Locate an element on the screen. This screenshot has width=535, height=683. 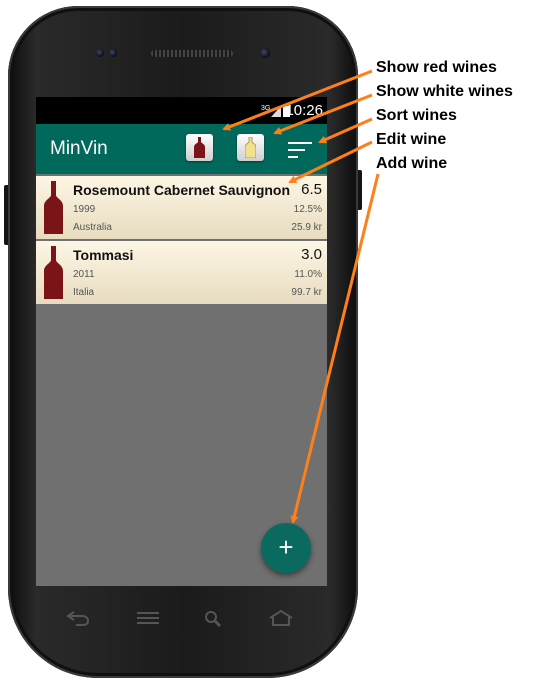
arrow-add is located at coordinates (335, 348).